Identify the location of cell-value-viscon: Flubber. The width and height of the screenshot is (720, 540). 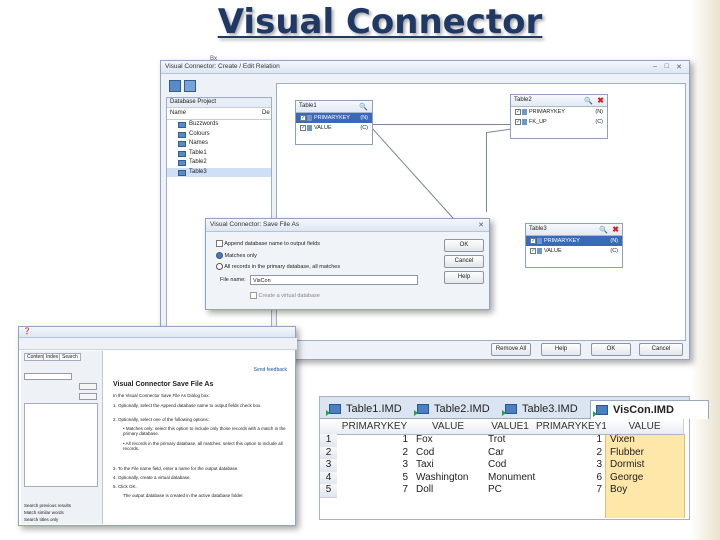
(645, 453).